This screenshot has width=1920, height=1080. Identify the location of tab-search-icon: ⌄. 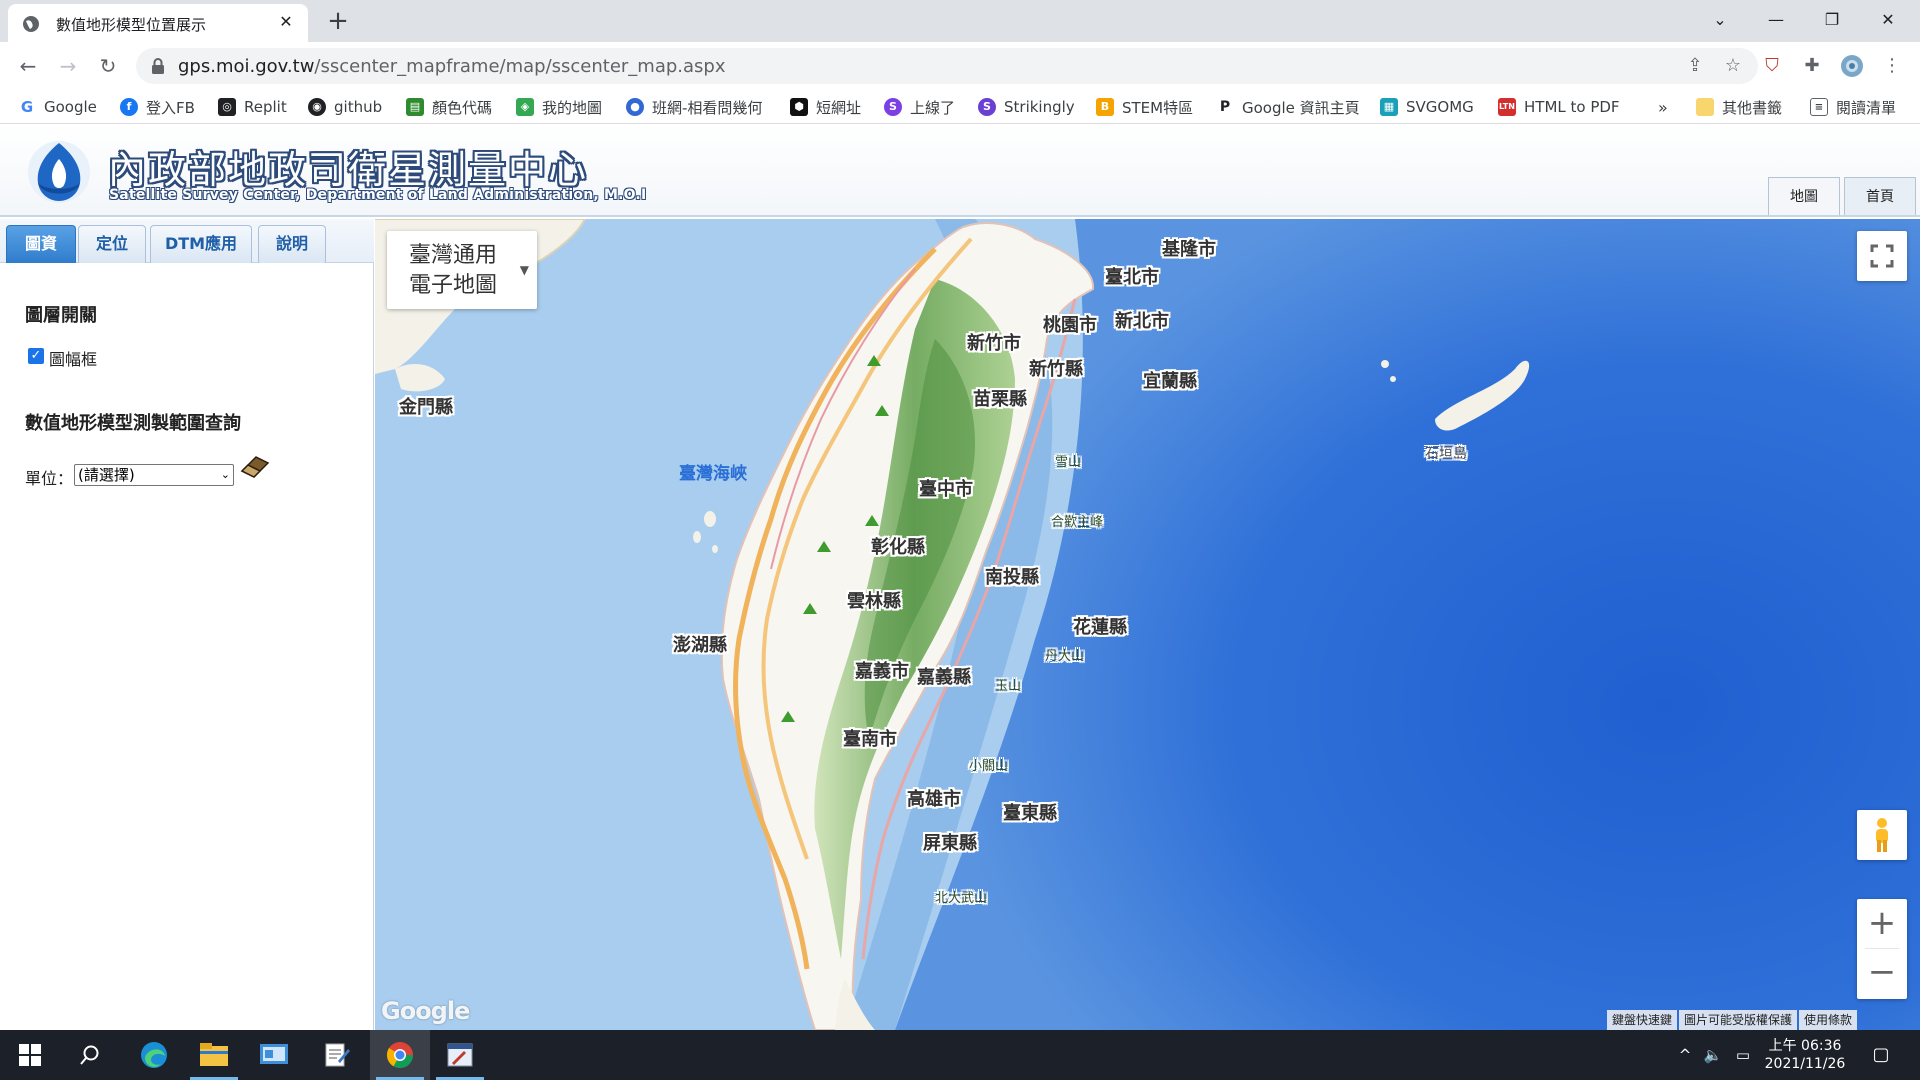
(1720, 20).